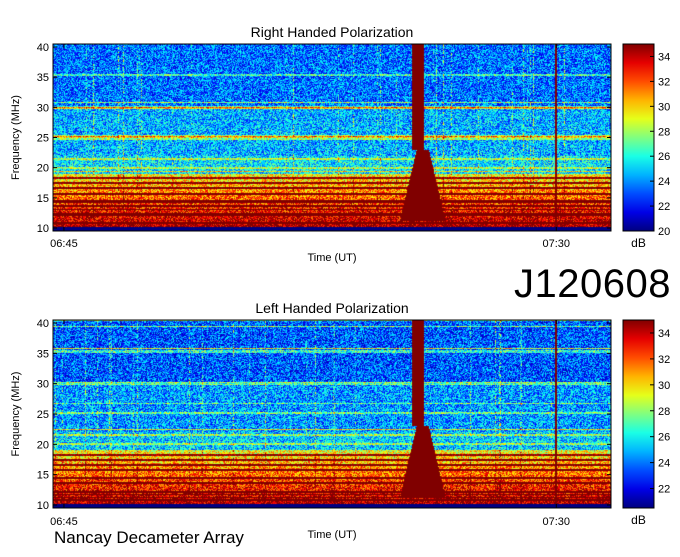 This screenshot has width=680, height=557. What do you see at coordinates (149, 537) in the screenshot?
I see `footer-label: Nancay Decameter Array` at bounding box center [149, 537].